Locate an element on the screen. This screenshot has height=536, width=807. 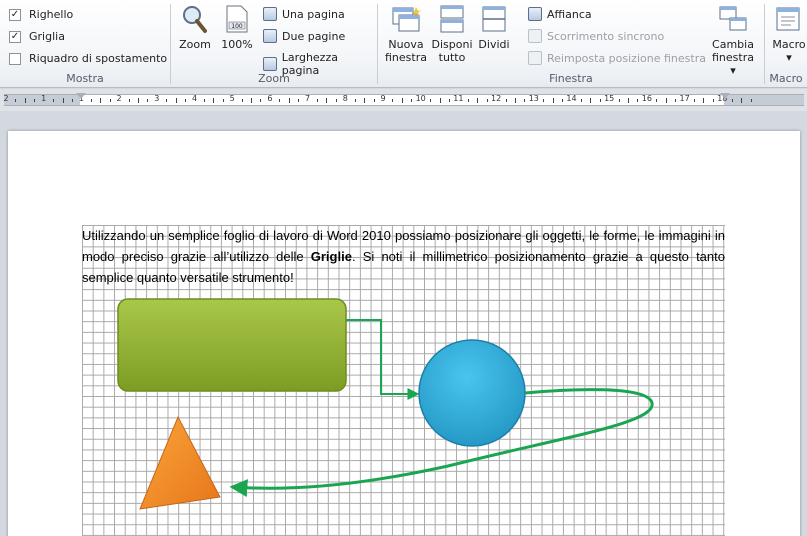
checkbox-riquadro-box is located at coordinates (15, 58).